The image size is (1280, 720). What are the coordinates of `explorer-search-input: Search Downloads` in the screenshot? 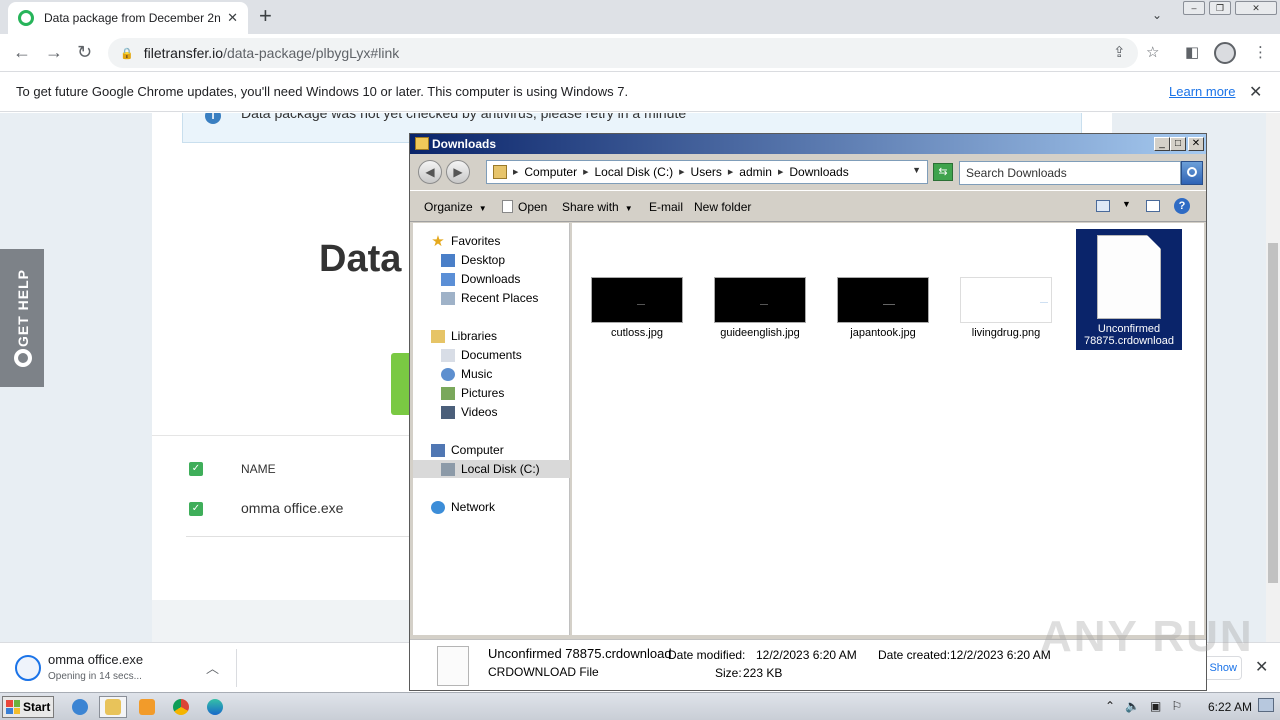 It's located at (1070, 173).